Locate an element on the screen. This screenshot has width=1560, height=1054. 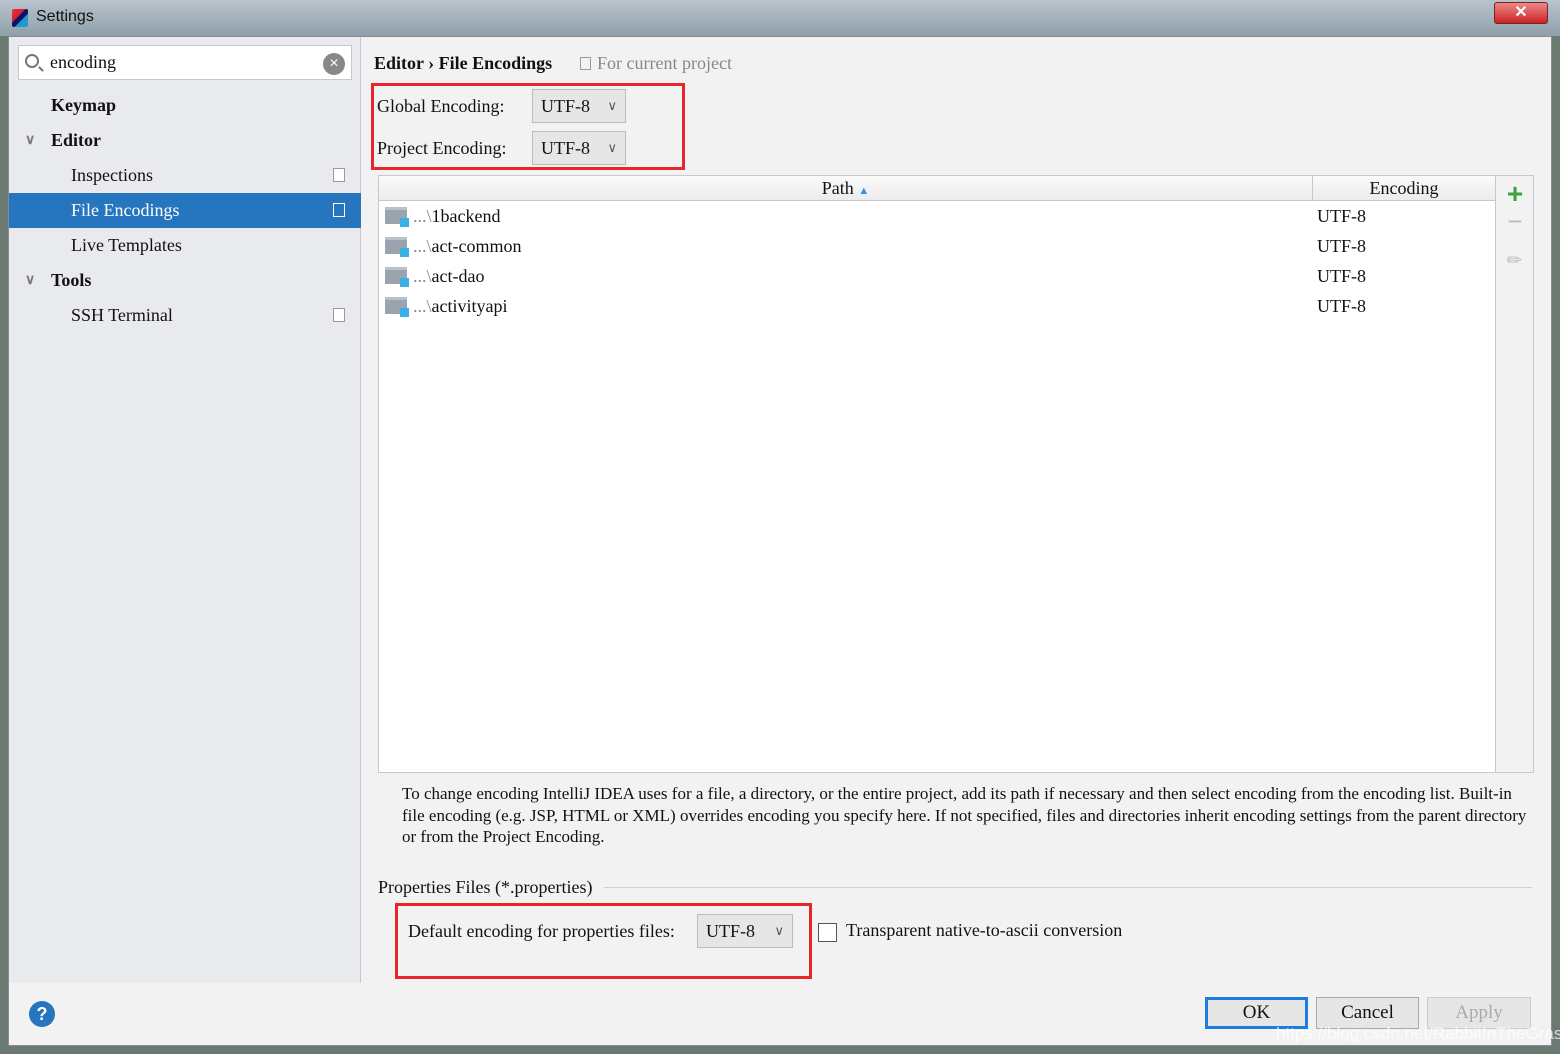
table-toolbar: + − ✎ is located at coordinates (1514, 474).